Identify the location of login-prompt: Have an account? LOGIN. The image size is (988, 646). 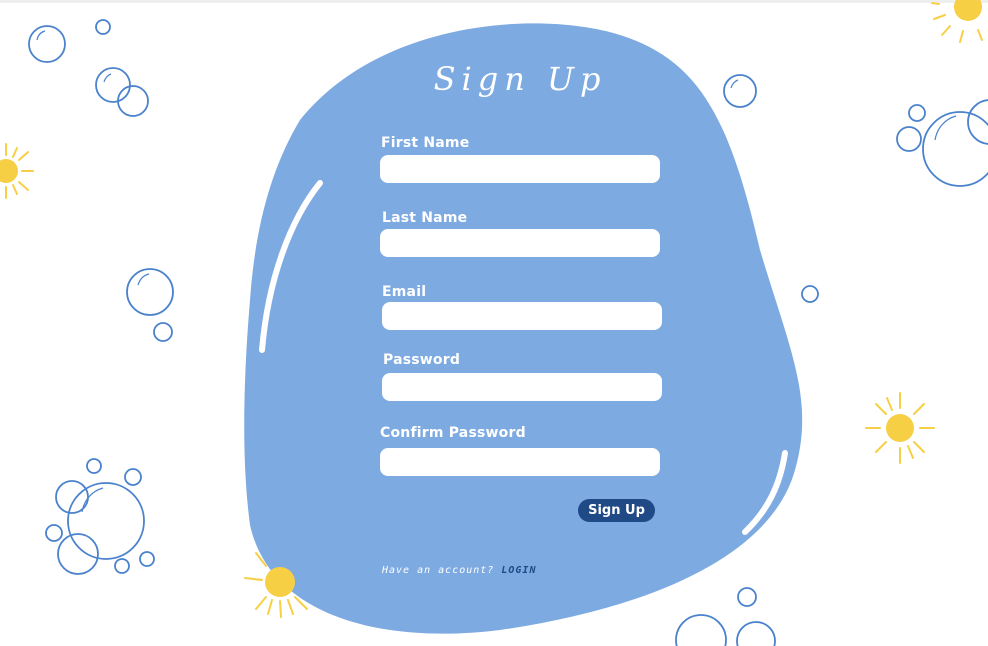
(459, 570).